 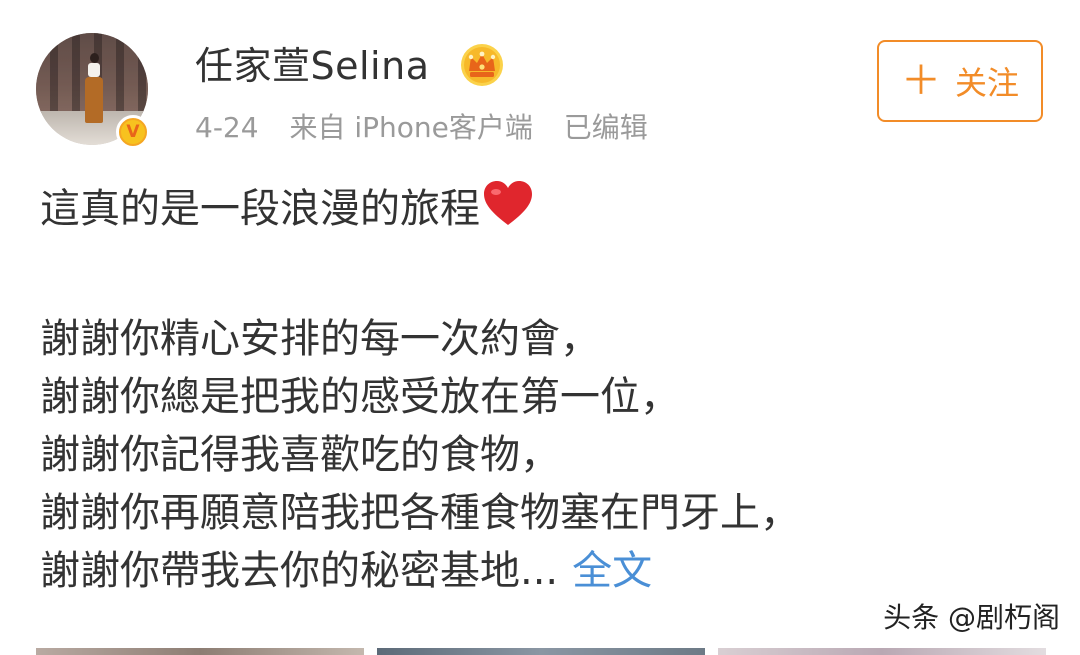 What do you see at coordinates (612, 571) in the screenshot?
I see `full-text-link: 全文` at bounding box center [612, 571].